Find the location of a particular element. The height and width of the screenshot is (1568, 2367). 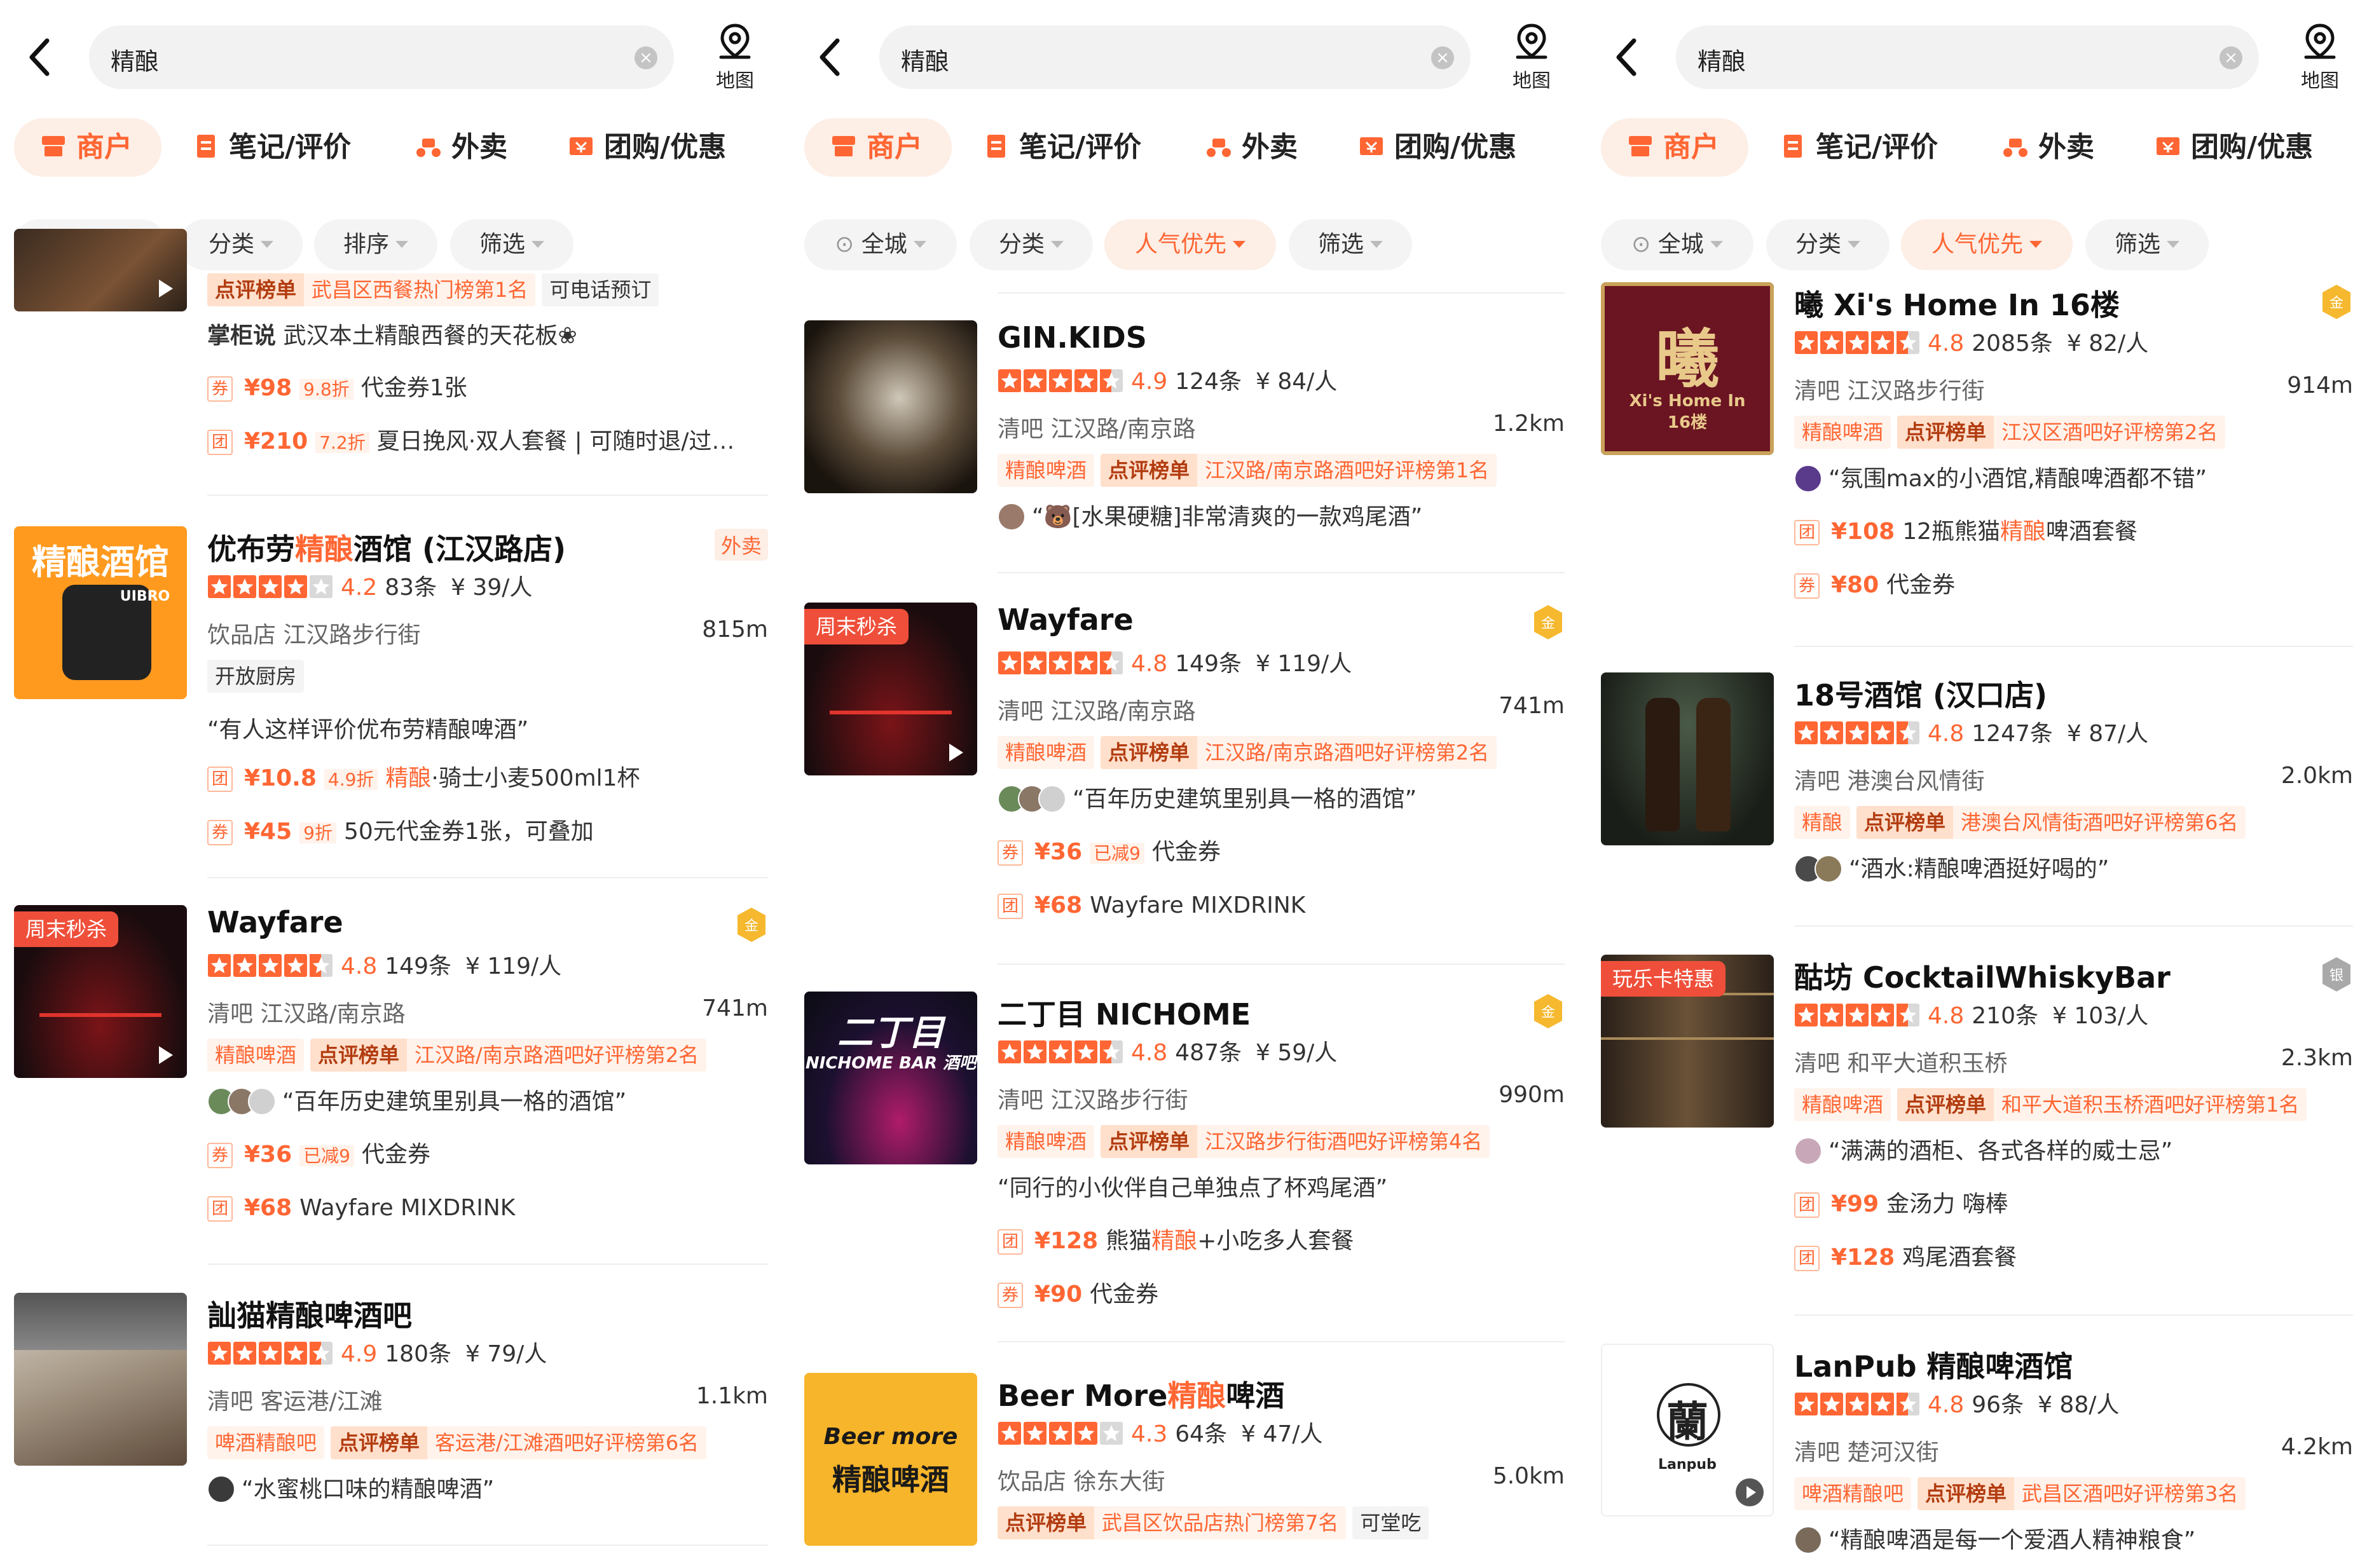

ranking-tag: 点评榜单 港澳台风情街酒吧好评榜第6名 is located at coordinates (2051, 822).